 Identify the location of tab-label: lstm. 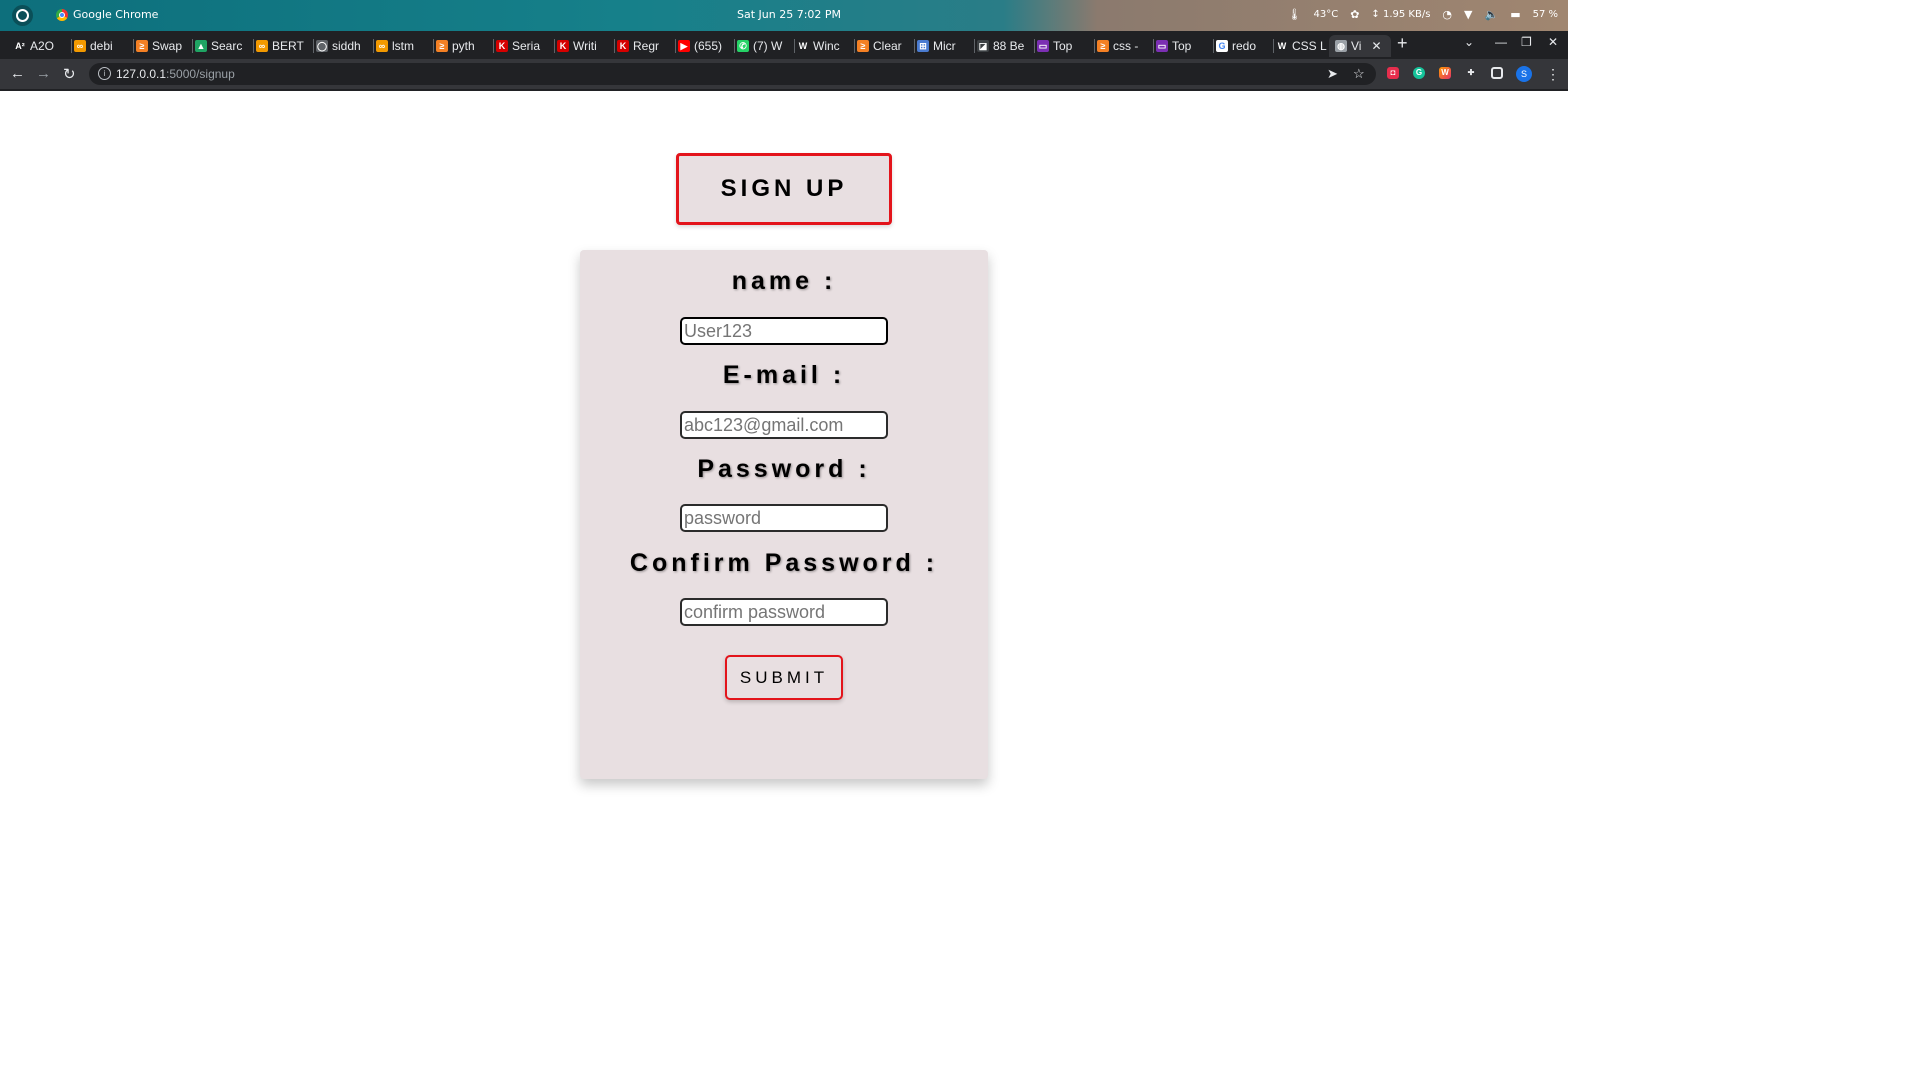
(403, 46).